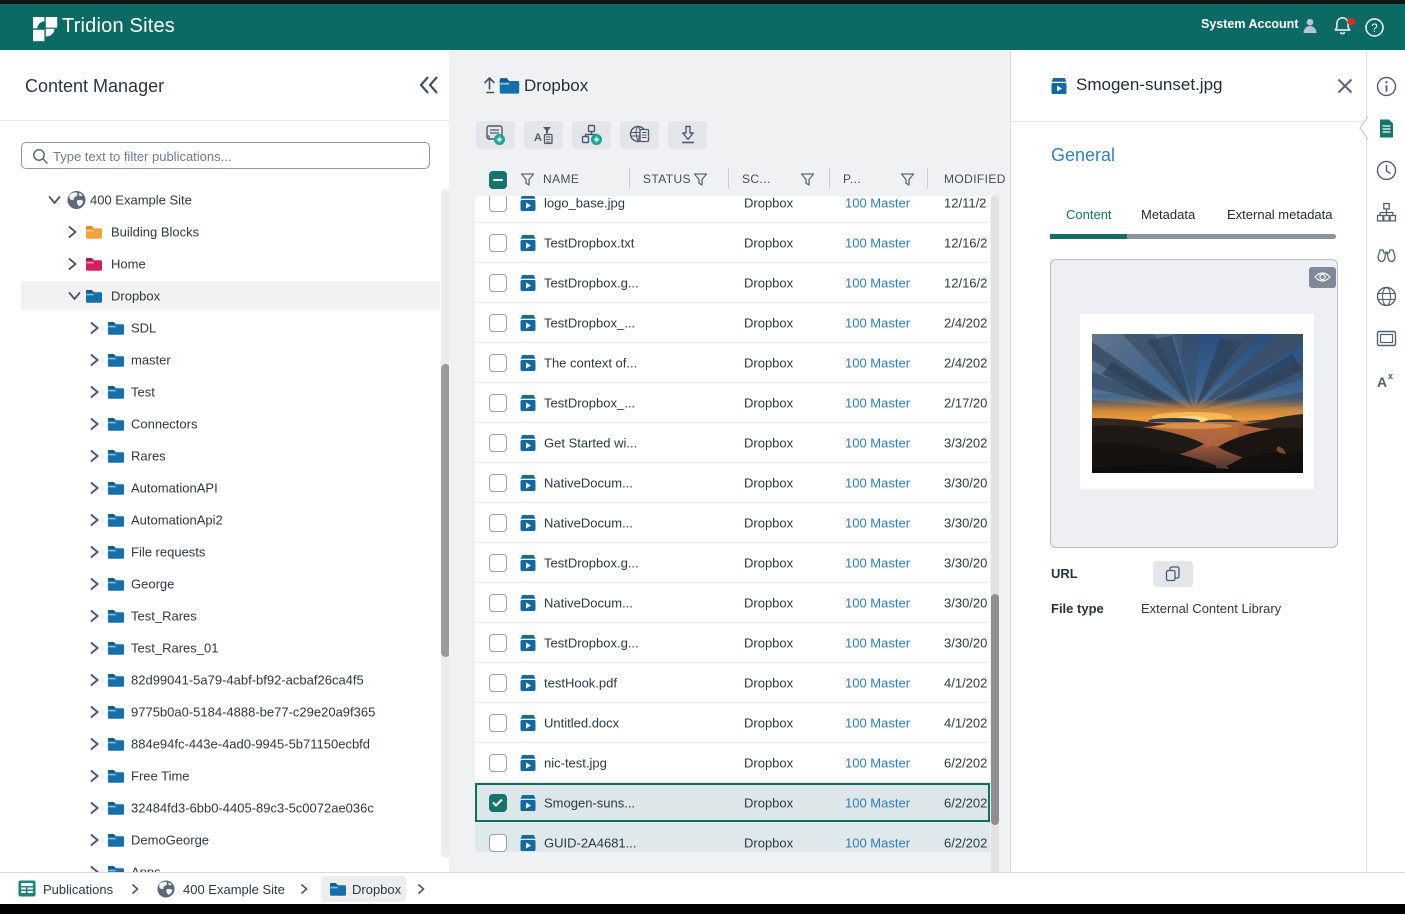 This screenshot has height=914, width=1405. What do you see at coordinates (1390, 376) in the screenshot?
I see `svg-text: x` at bounding box center [1390, 376].